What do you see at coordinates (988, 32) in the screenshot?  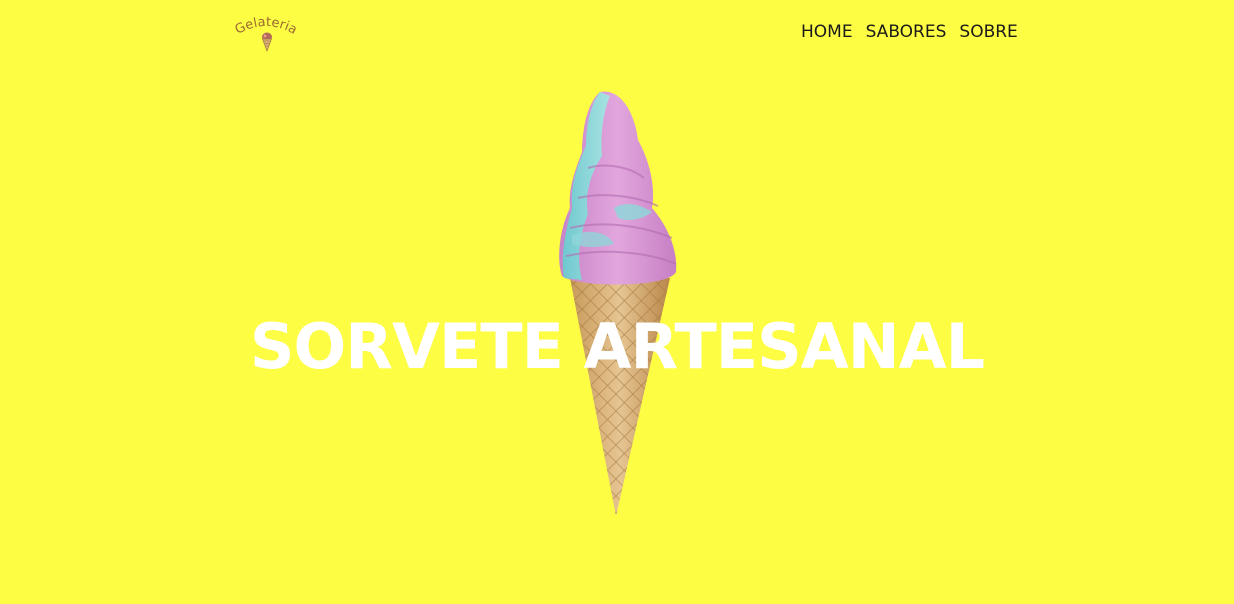 I see `nav-link-sobre: SOBRE` at bounding box center [988, 32].